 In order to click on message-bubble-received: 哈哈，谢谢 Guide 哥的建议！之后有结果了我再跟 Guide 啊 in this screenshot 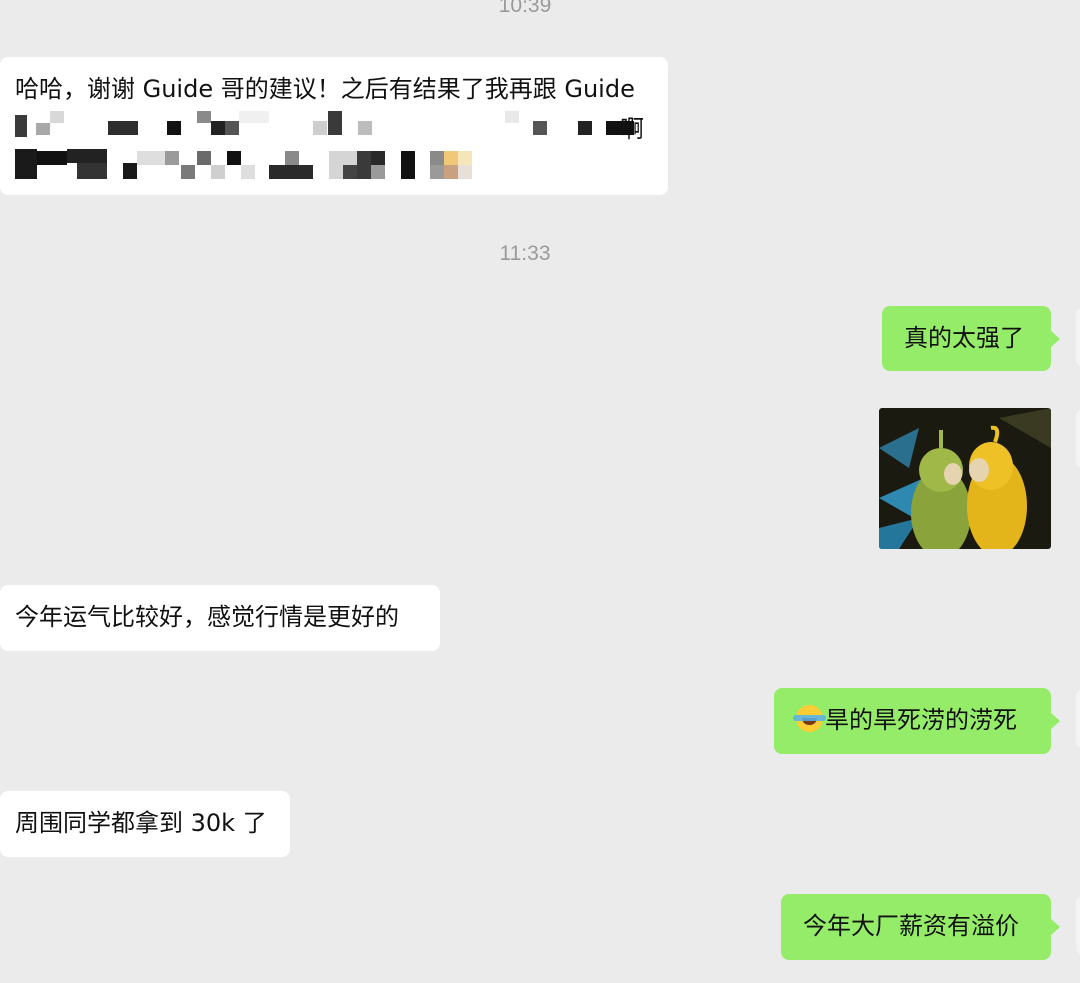, I will do `click(334, 126)`.